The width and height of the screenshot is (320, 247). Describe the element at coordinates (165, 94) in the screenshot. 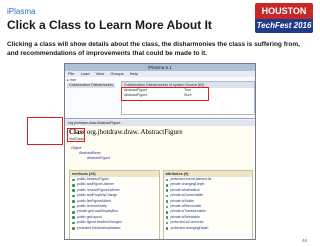

I see `highlight-box-table` at that location.